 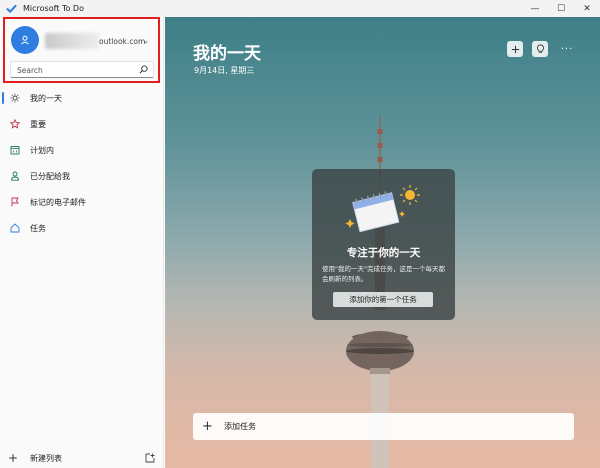 I want to click on person-icon, so click(x=15, y=176).